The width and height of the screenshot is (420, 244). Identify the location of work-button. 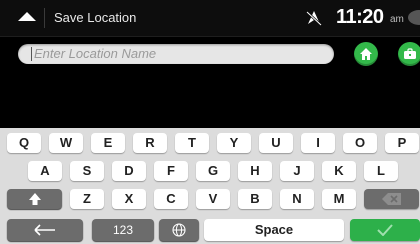
(409, 54).